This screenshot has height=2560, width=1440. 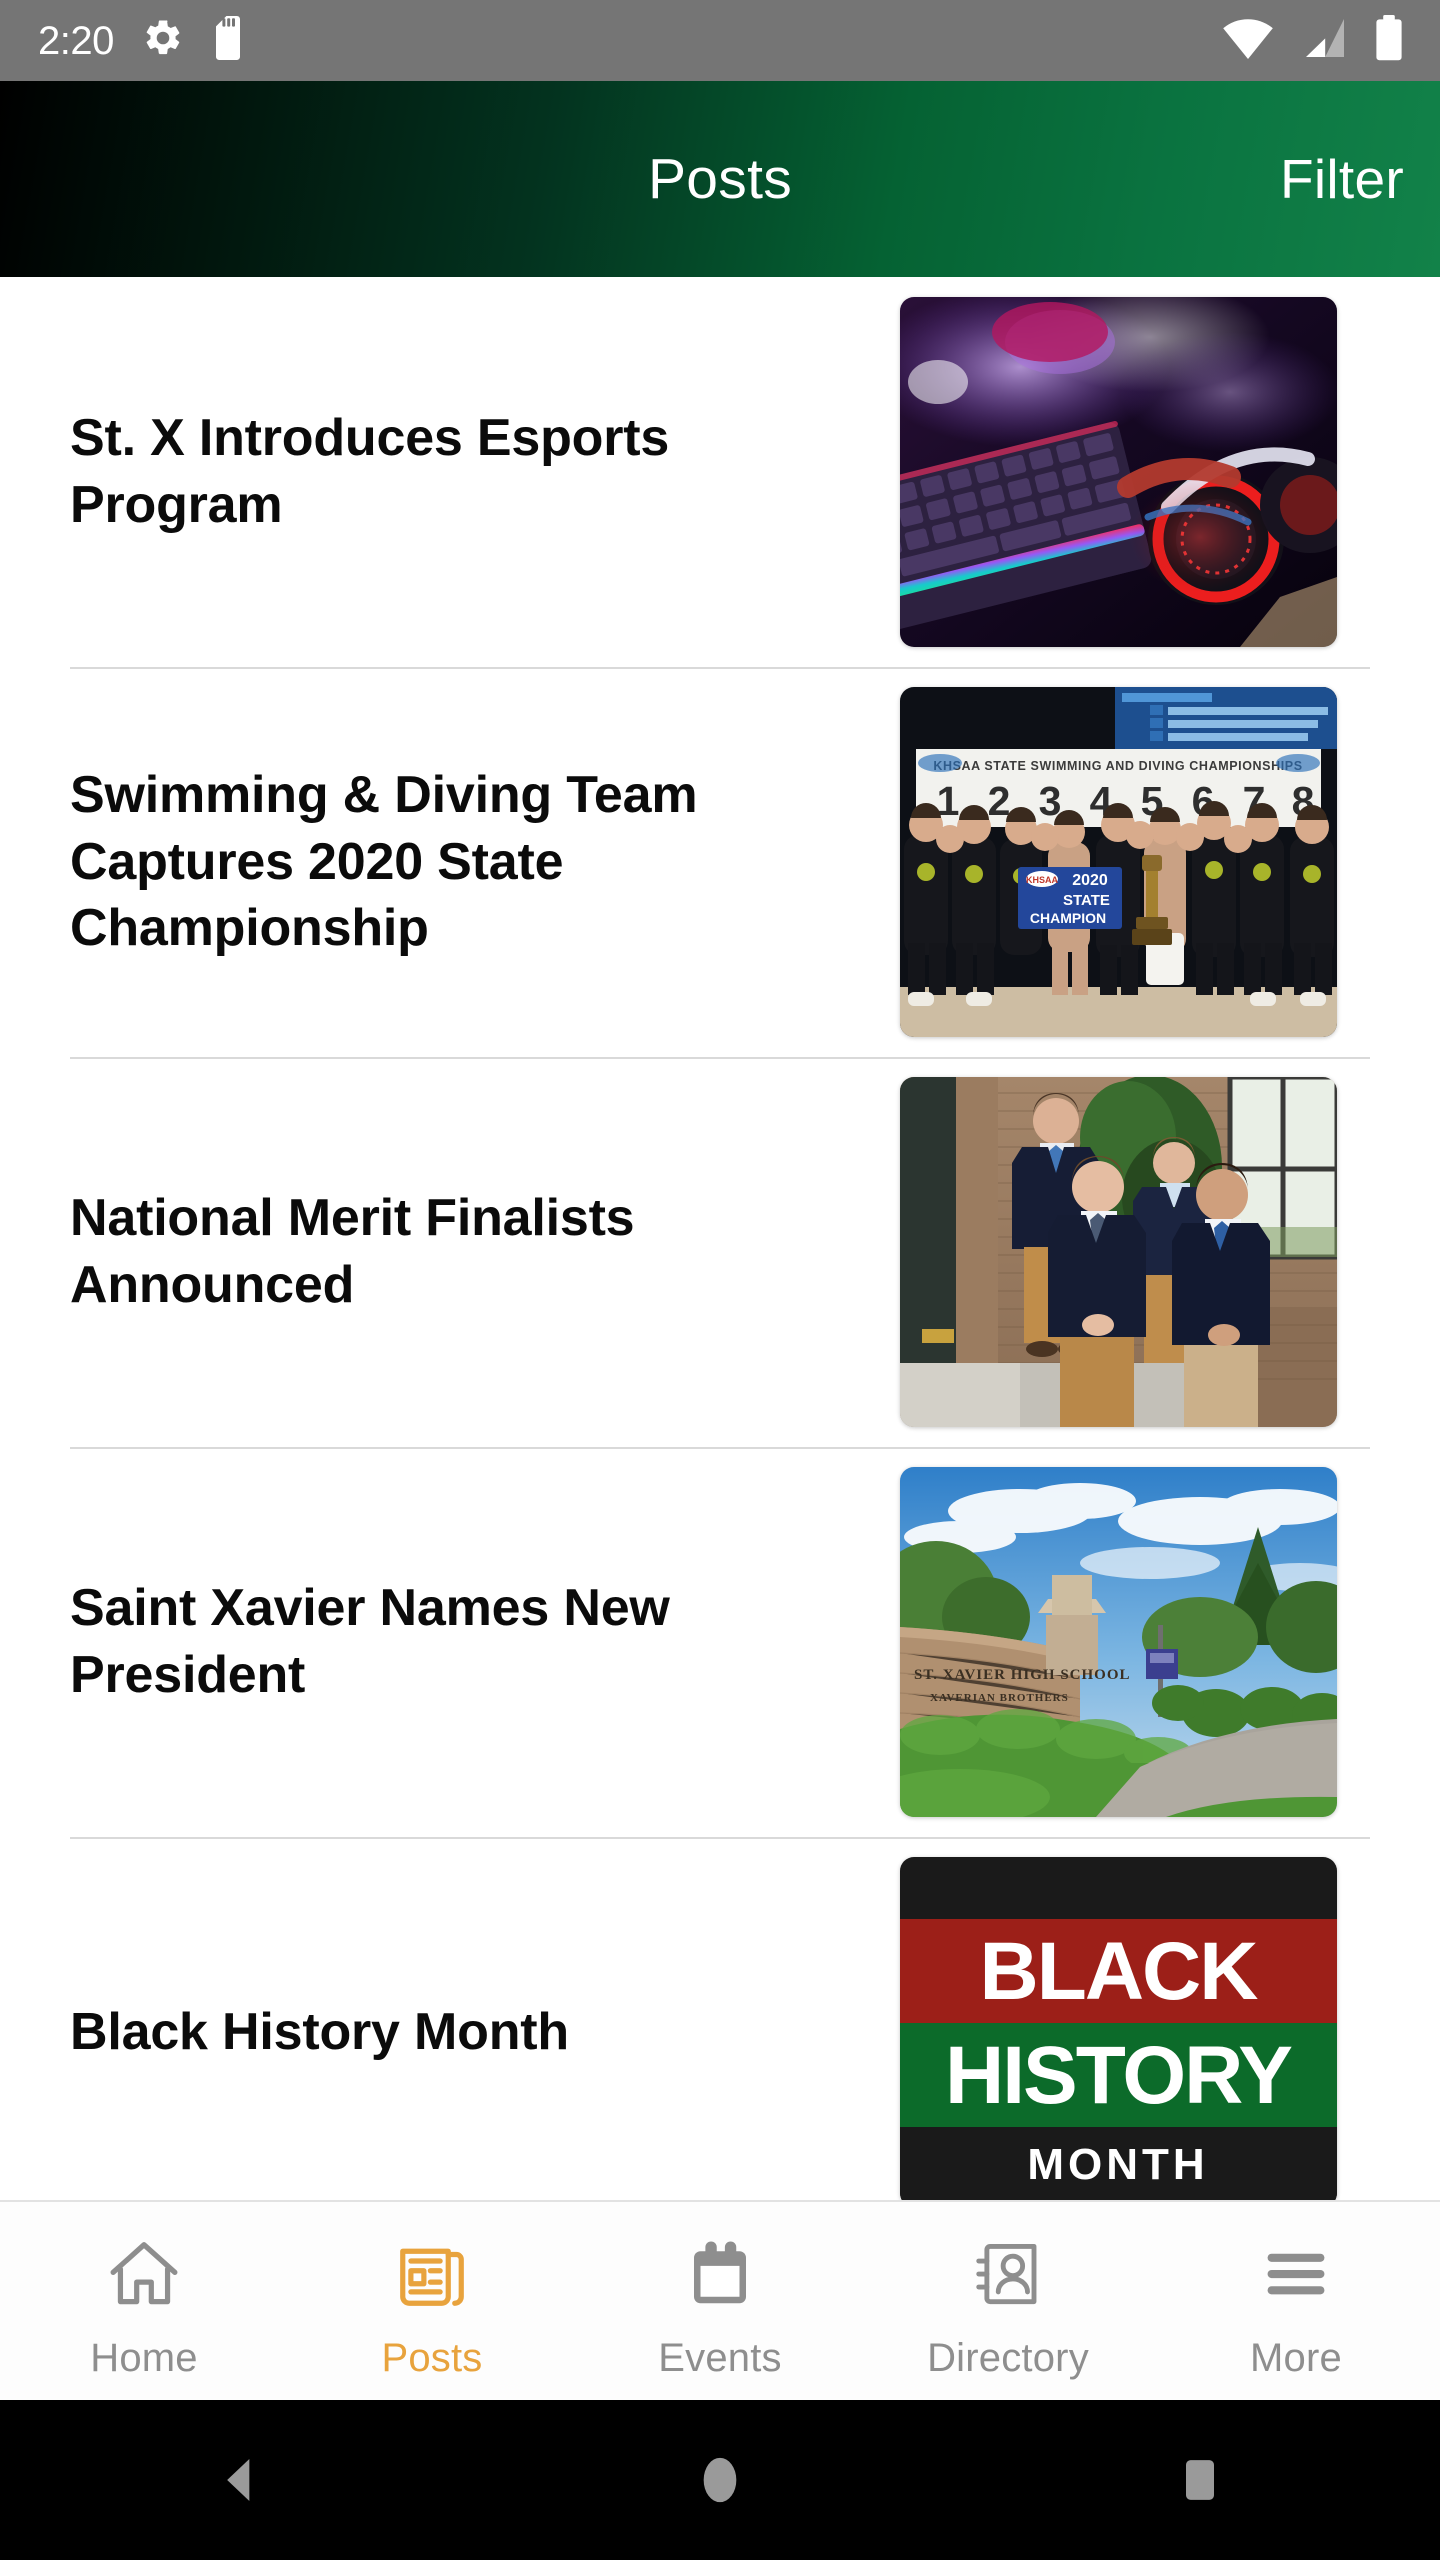 What do you see at coordinates (1068, 918) in the screenshot?
I see `svg-text: CHAMPION` at bounding box center [1068, 918].